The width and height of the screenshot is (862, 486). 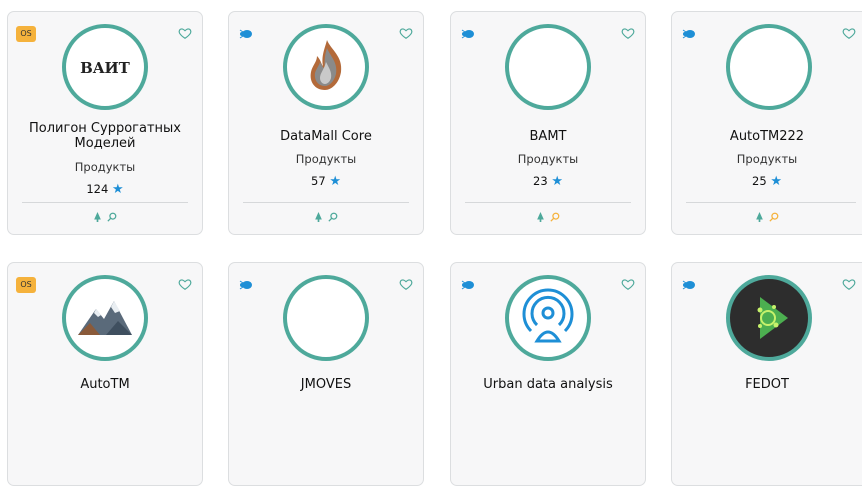 What do you see at coordinates (548, 374) in the screenshot?
I see `project-card: Urban data analysis` at bounding box center [548, 374].